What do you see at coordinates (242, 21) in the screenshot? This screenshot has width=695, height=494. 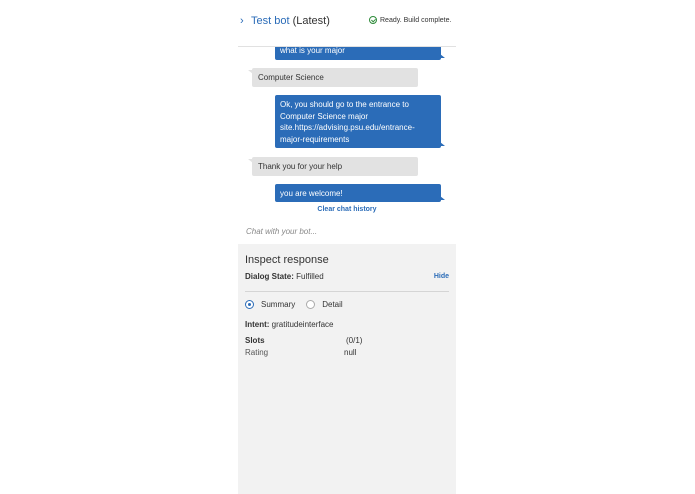 I see `chevron-right-icon: ›` at bounding box center [242, 21].